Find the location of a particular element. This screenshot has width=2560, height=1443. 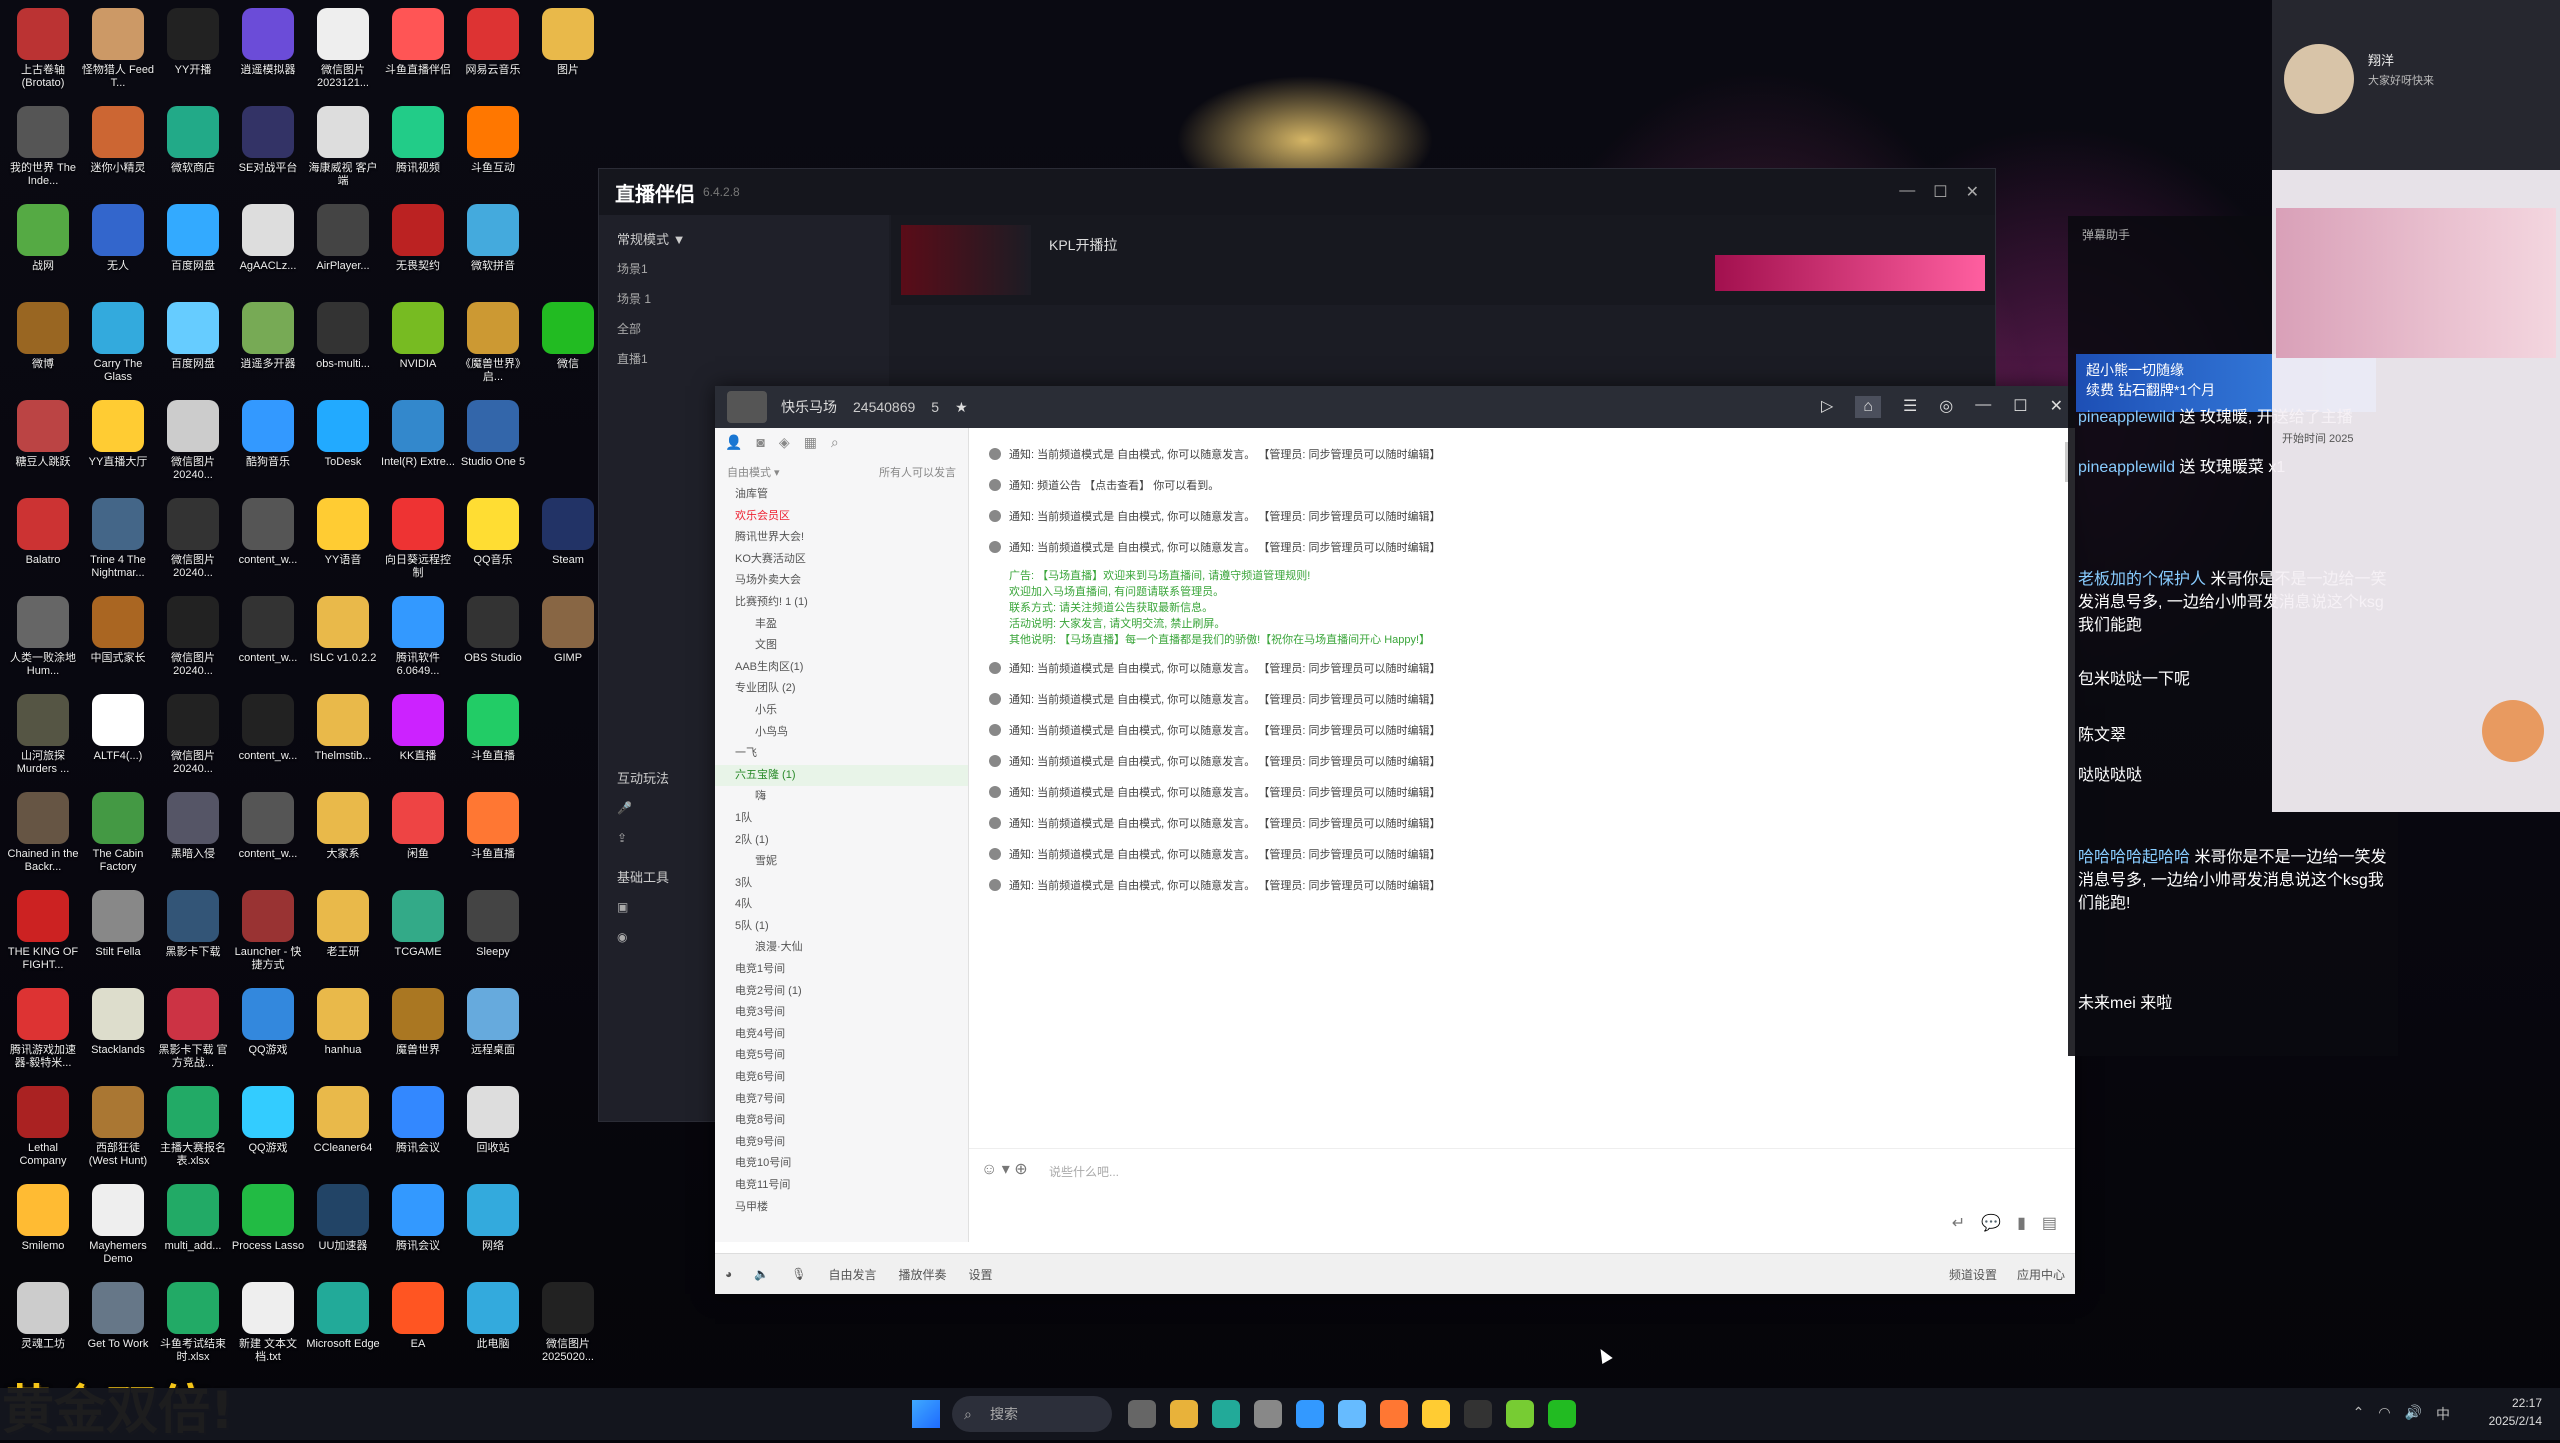

channel-tree-item: 马场外卖大会 is located at coordinates (841, 581).